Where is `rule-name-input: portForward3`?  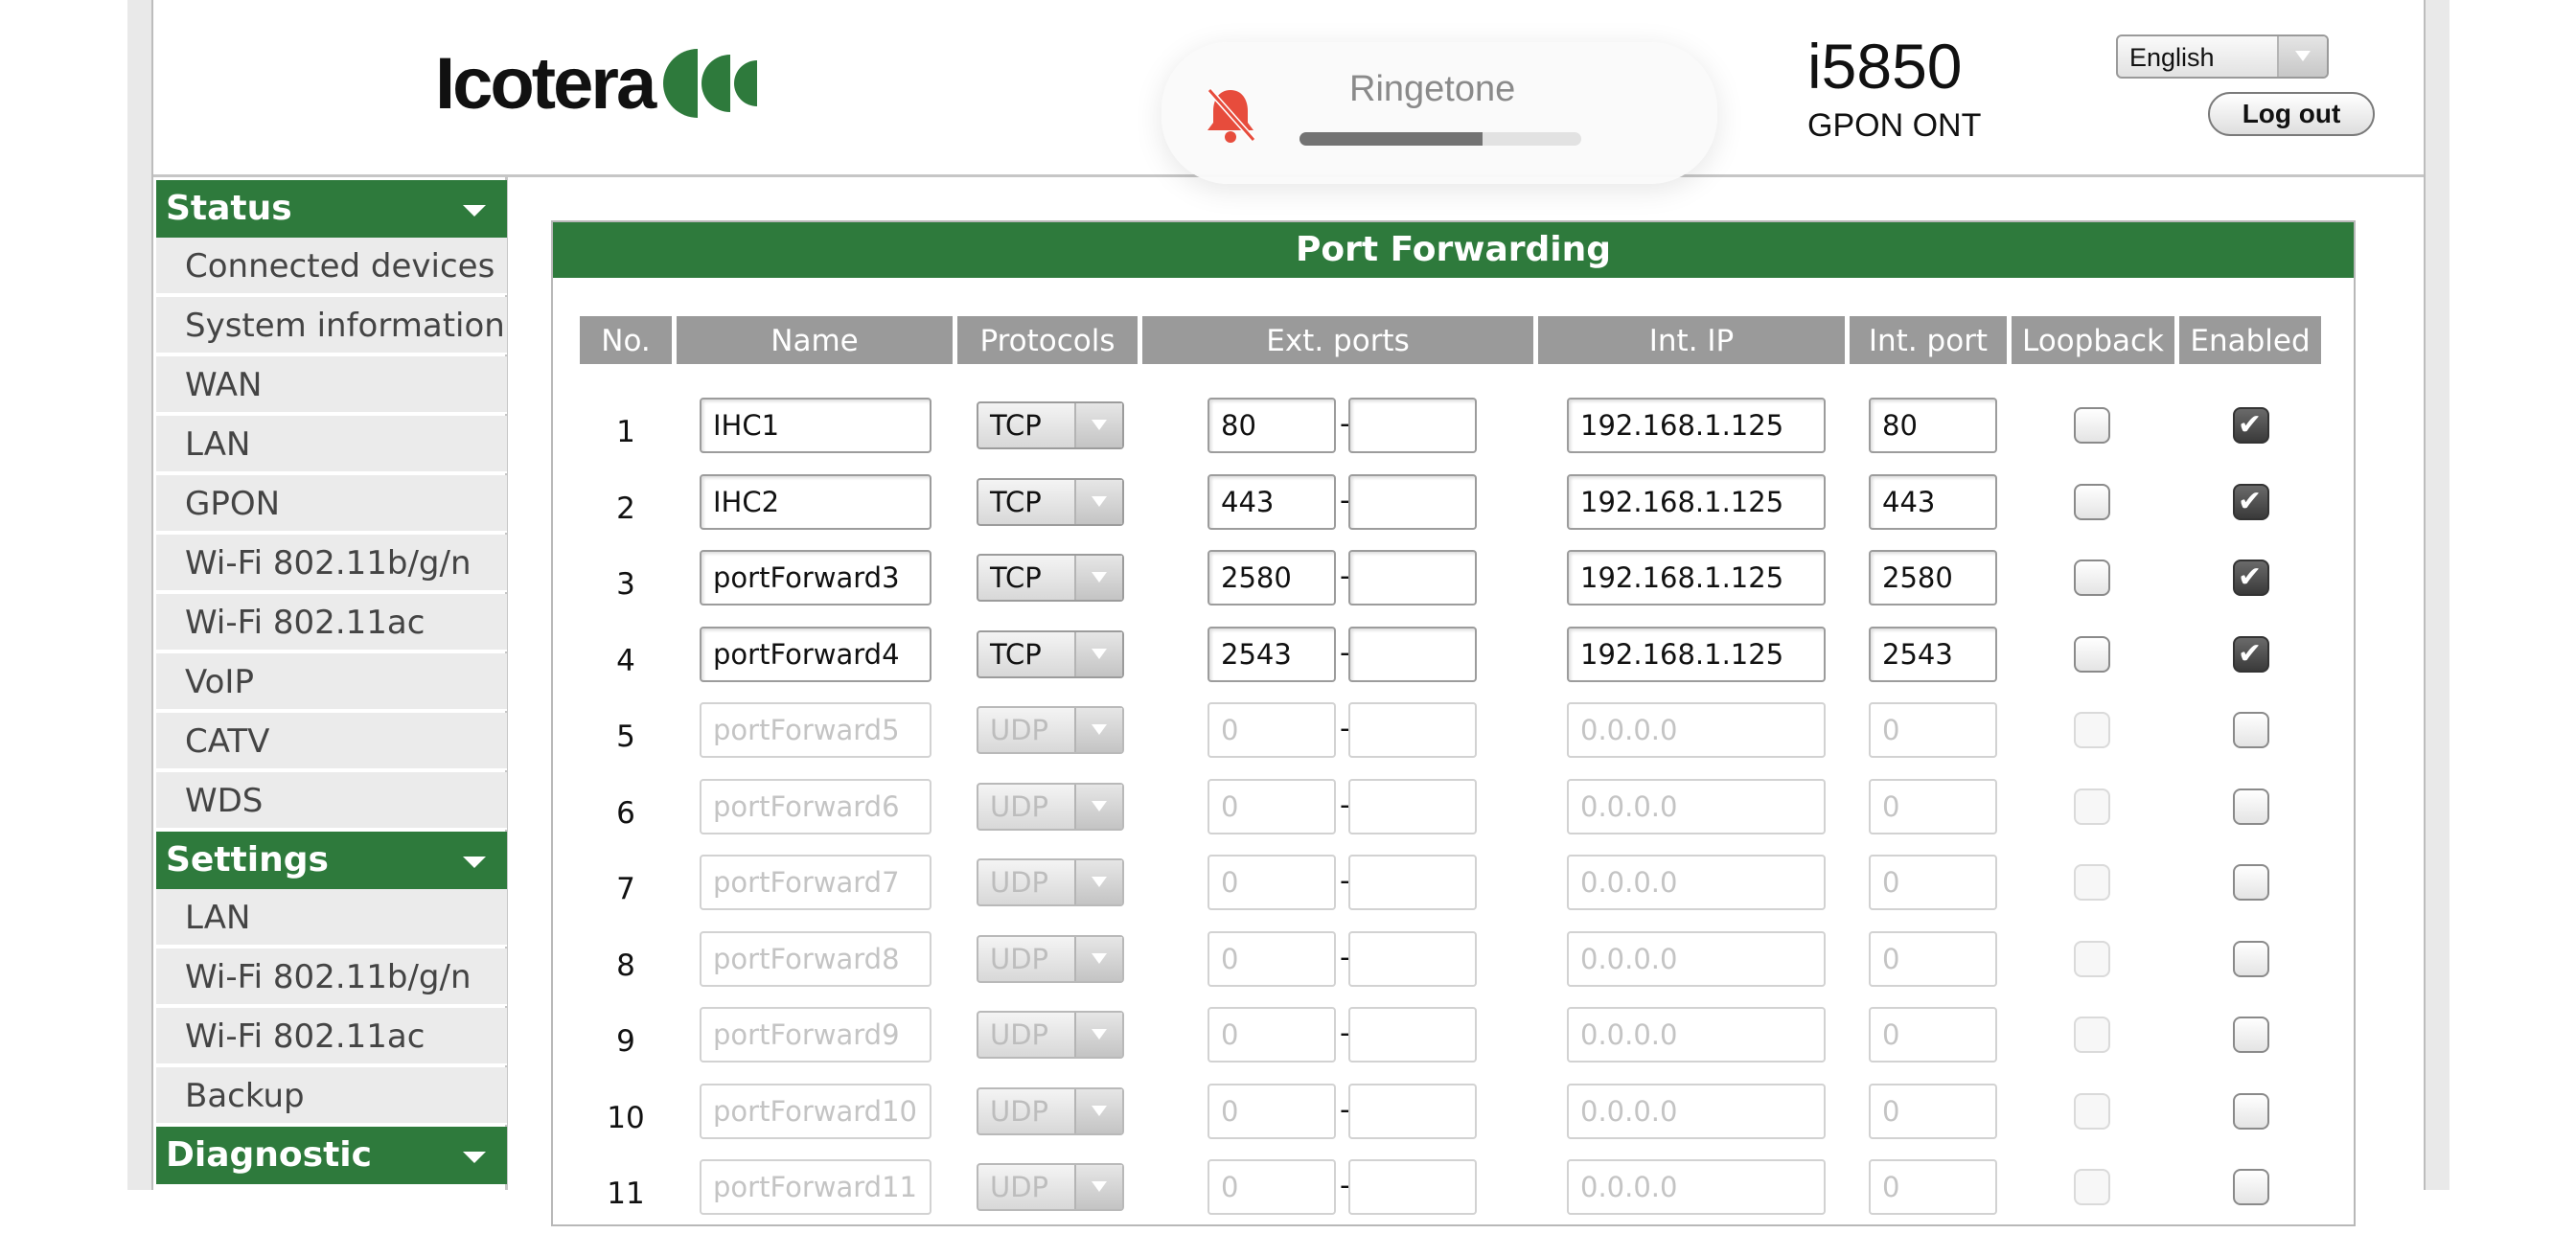
rule-name-input: portForward3 is located at coordinates (816, 578).